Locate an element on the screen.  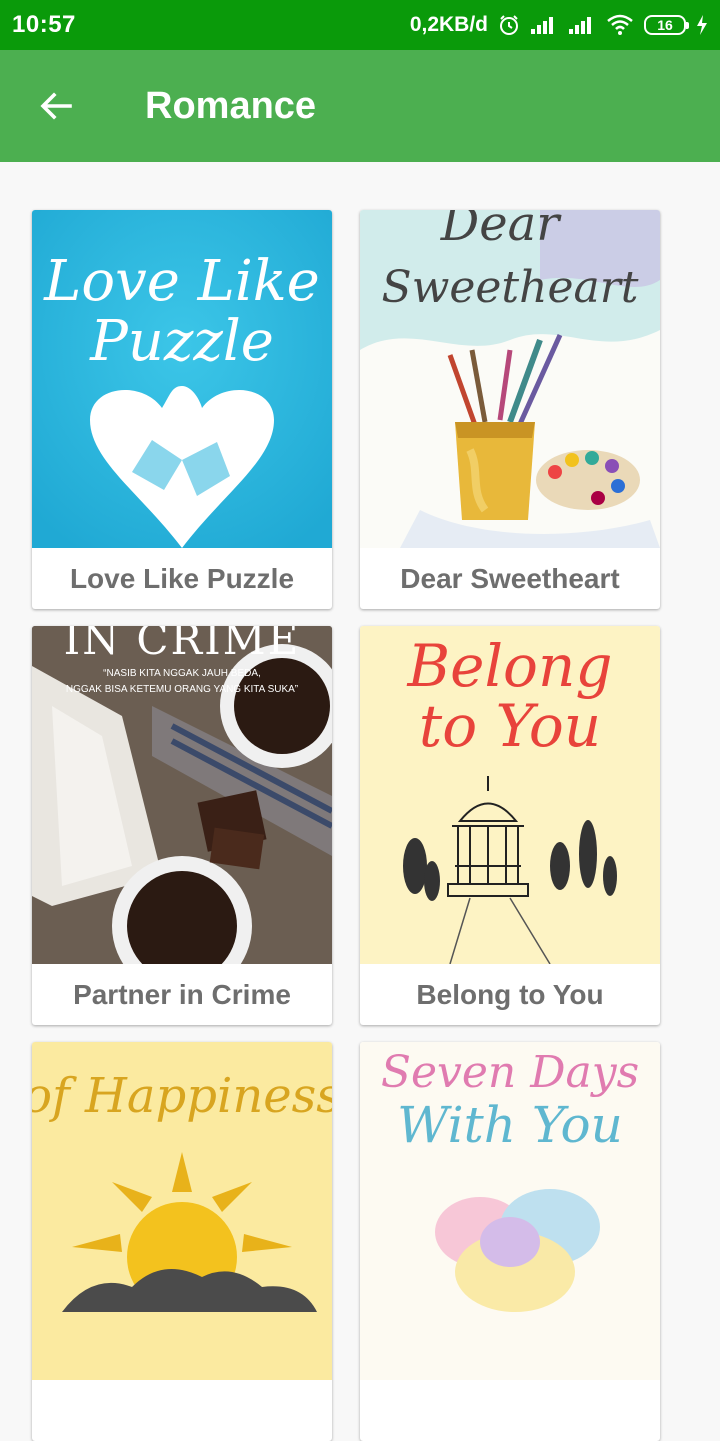
battery-icon: 16 is located at coordinates (666, 25).